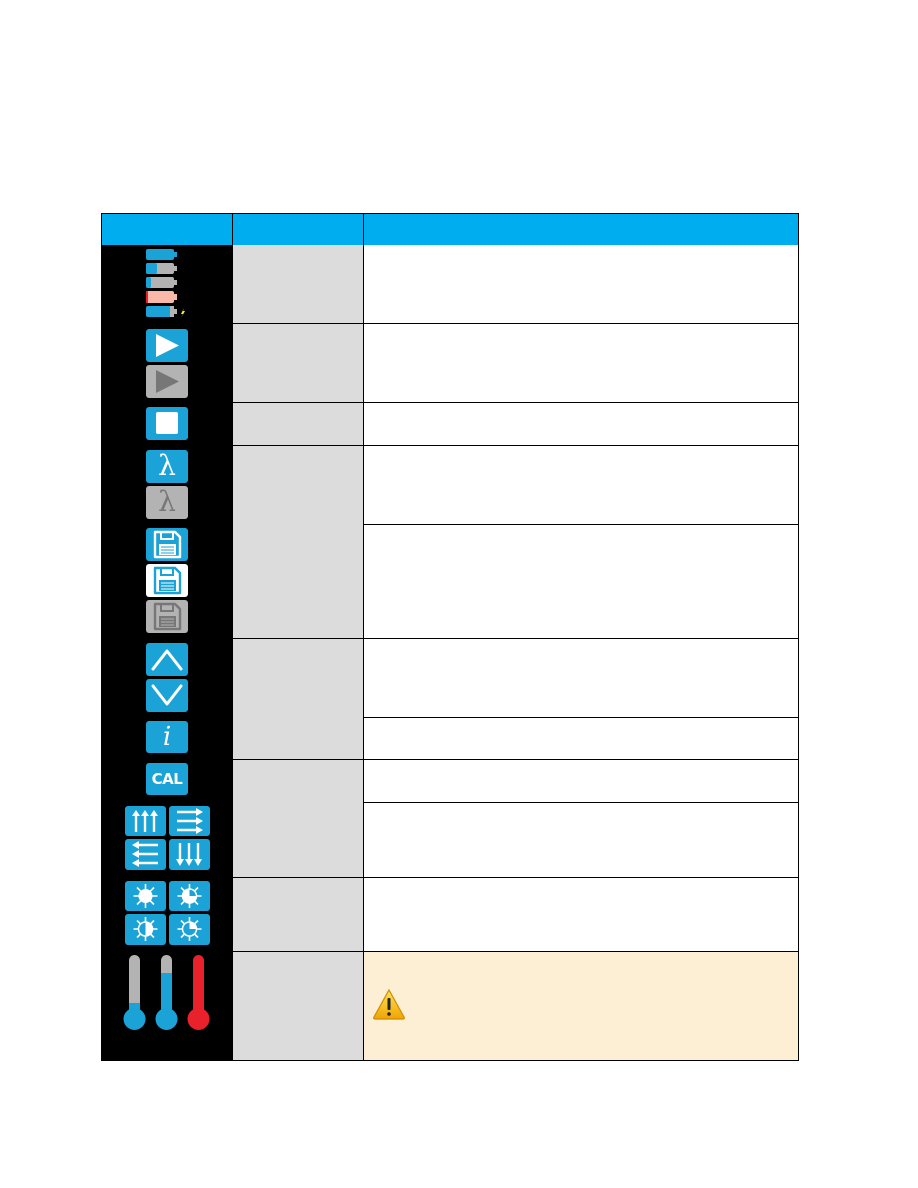  Describe the element at coordinates (145, 821) in the screenshot. I see `rotate-up-icon` at that location.